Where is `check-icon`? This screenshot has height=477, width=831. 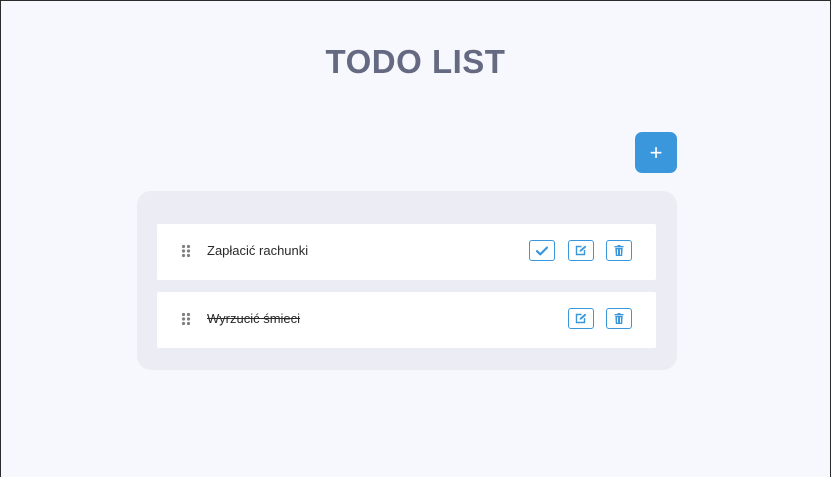
check-icon is located at coordinates (542, 250).